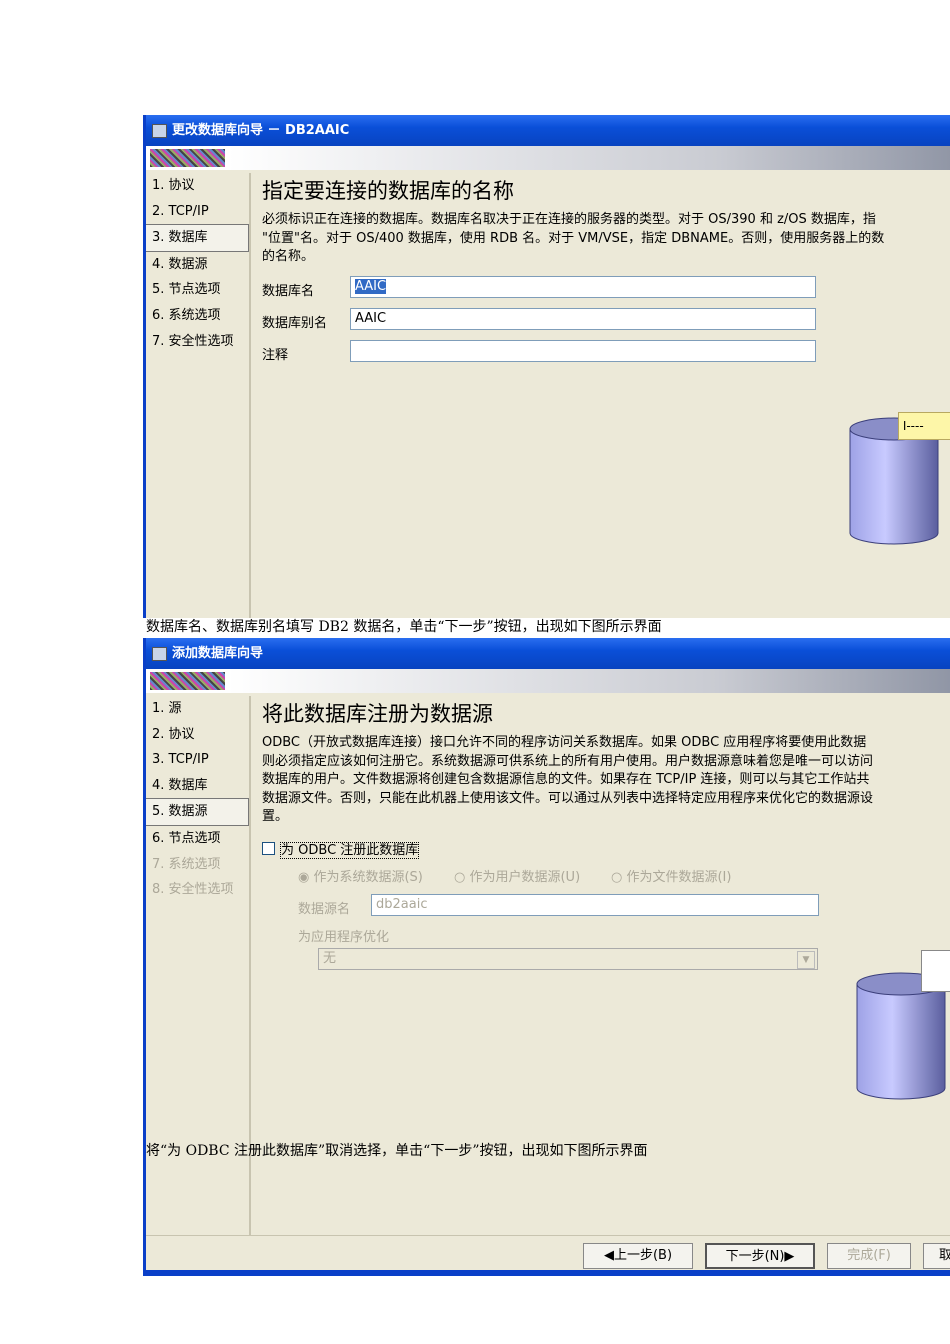 This screenshot has height=1344, width=950. I want to click on title-bar: 添加数据库向导, so click(548, 653).